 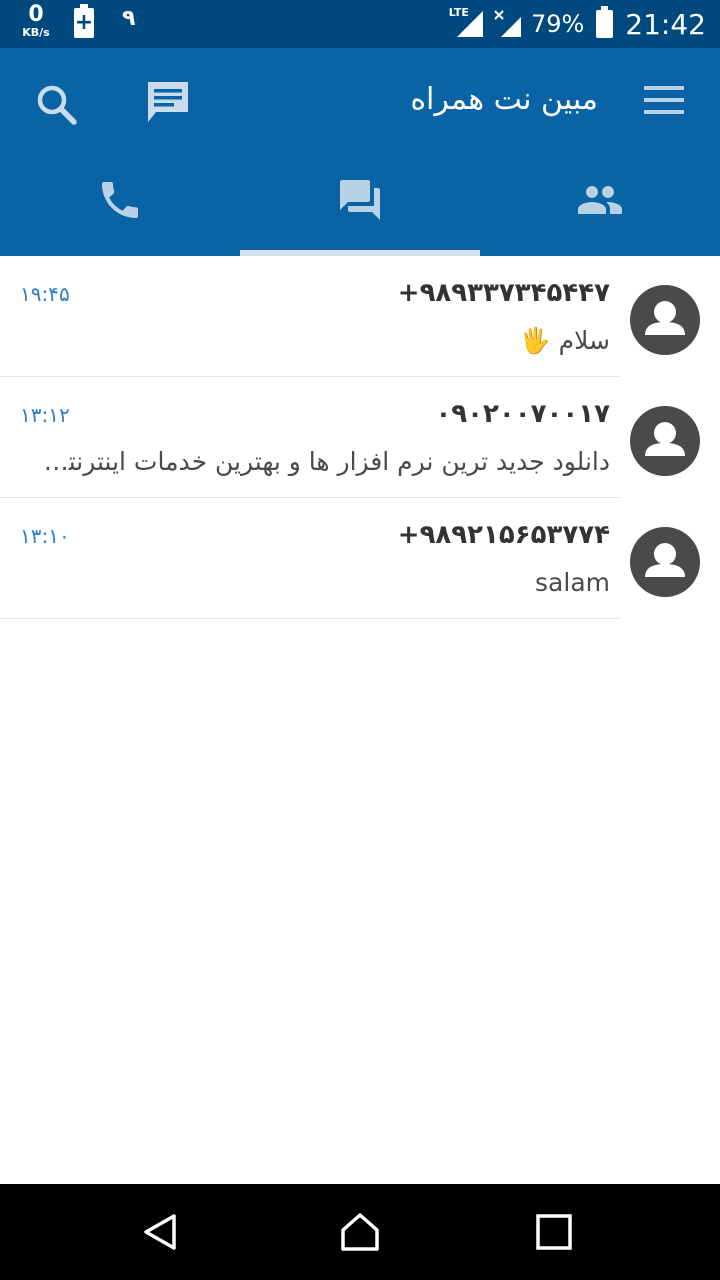 What do you see at coordinates (554, 1232) in the screenshot?
I see `recent-apps-icon` at bounding box center [554, 1232].